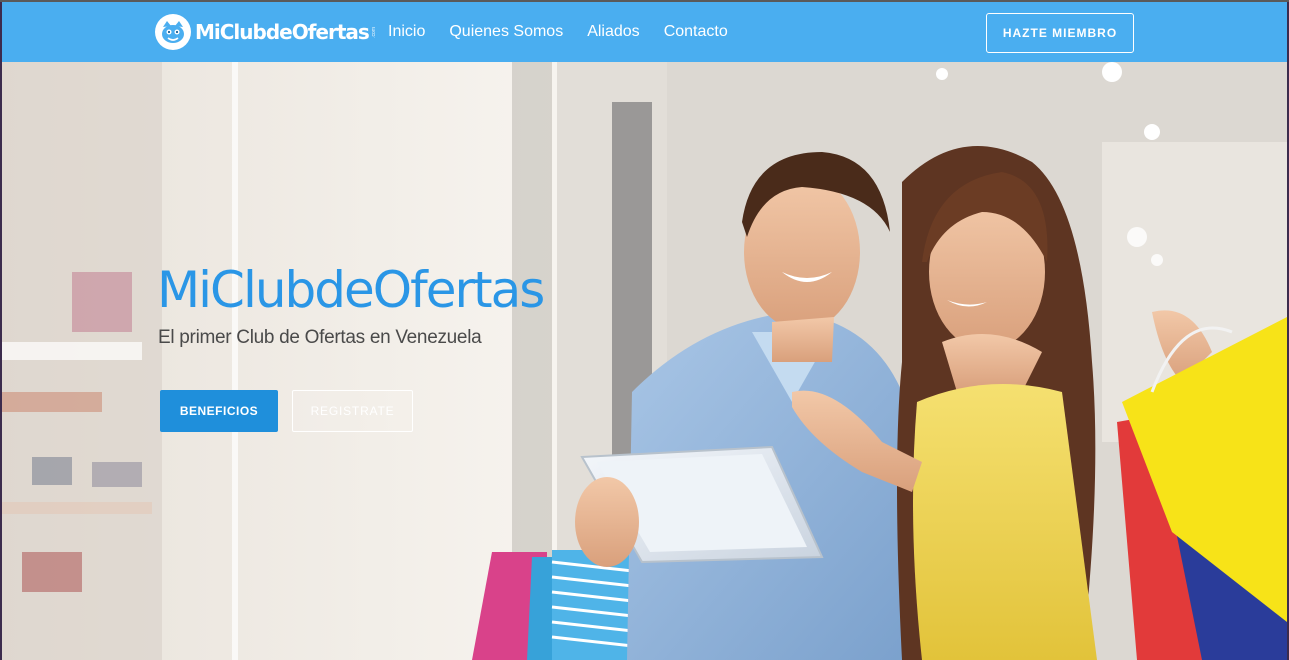 The height and width of the screenshot is (660, 1289). Describe the element at coordinates (696, 32) in the screenshot. I see `nav-link-contacto: Contacto` at that location.